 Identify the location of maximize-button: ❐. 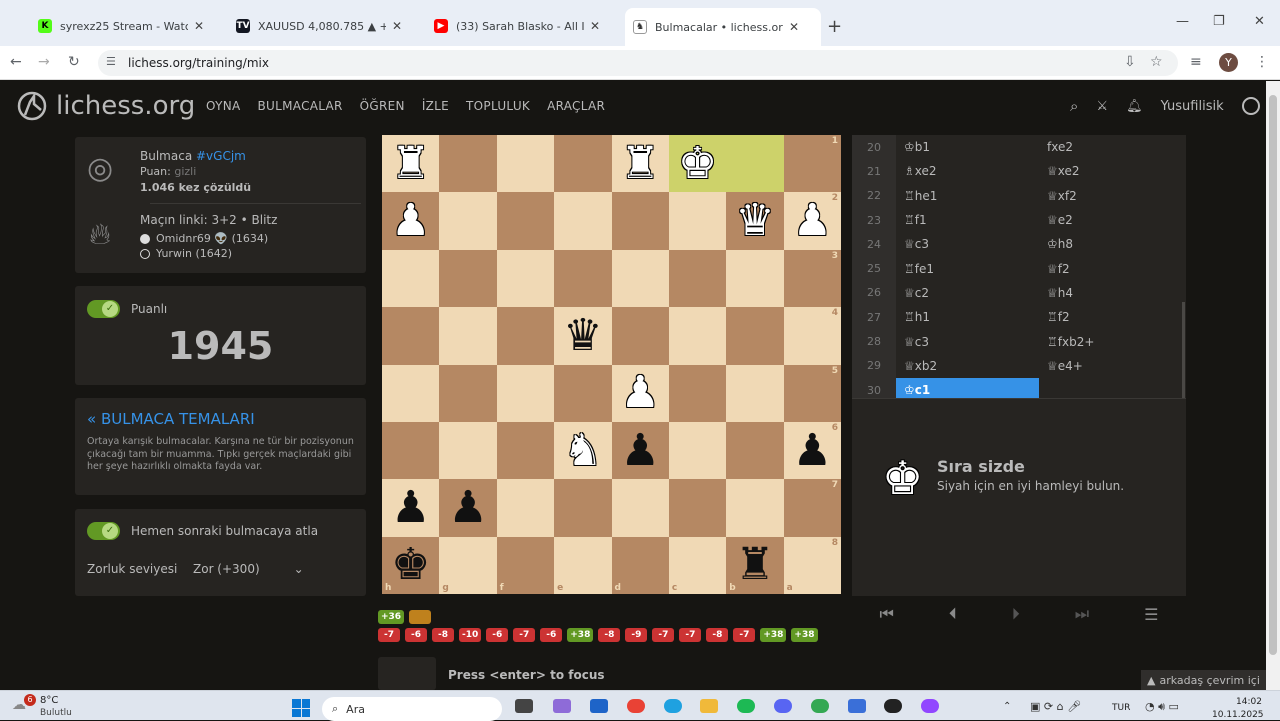
(1219, 21).